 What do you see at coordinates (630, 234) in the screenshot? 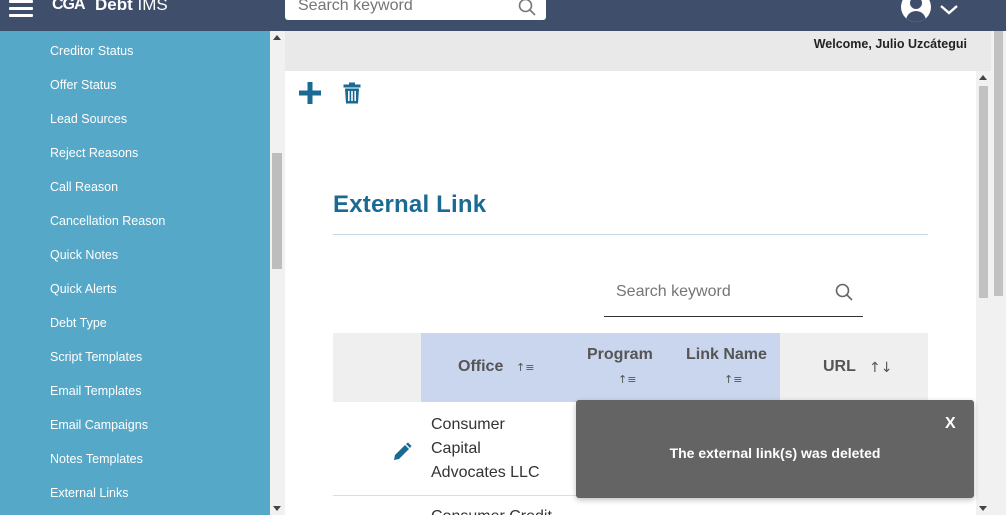
I see `title-divider` at bounding box center [630, 234].